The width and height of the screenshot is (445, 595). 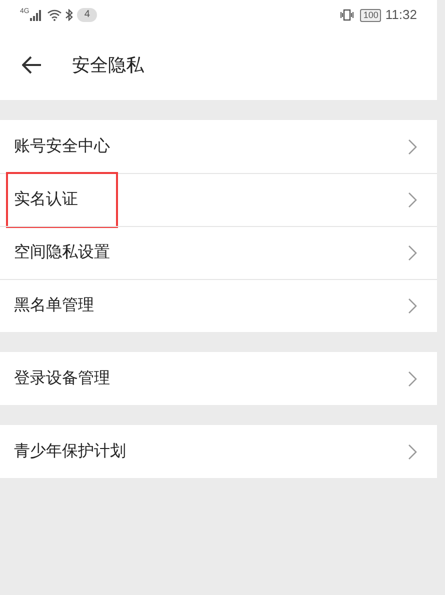 I want to click on row-label: 账号安全中心, so click(x=62, y=146).